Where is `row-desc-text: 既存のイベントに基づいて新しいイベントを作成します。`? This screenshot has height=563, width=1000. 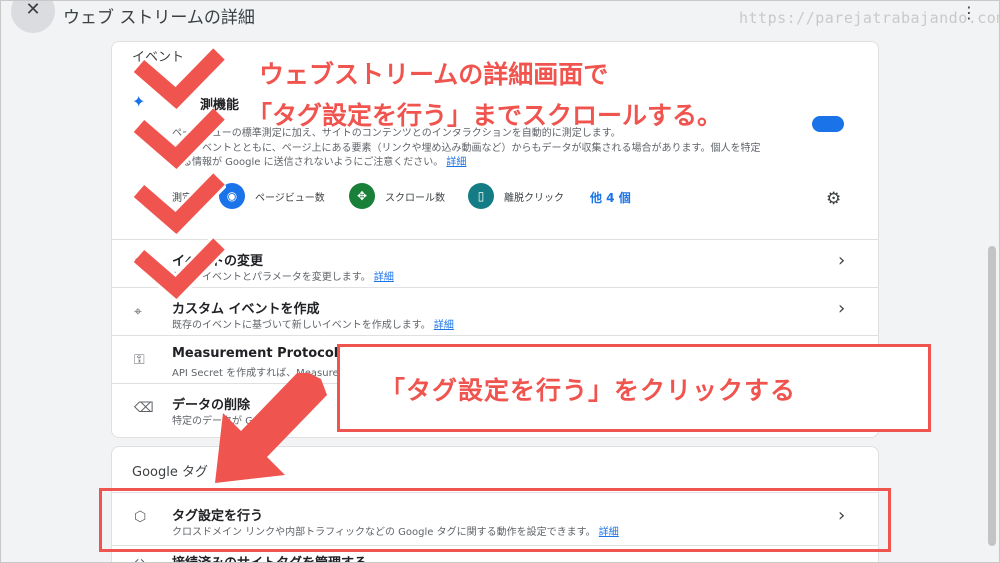
row-desc-text: 既存のイベントに基づいて新しいイベントを作成します。 is located at coordinates (301, 325).